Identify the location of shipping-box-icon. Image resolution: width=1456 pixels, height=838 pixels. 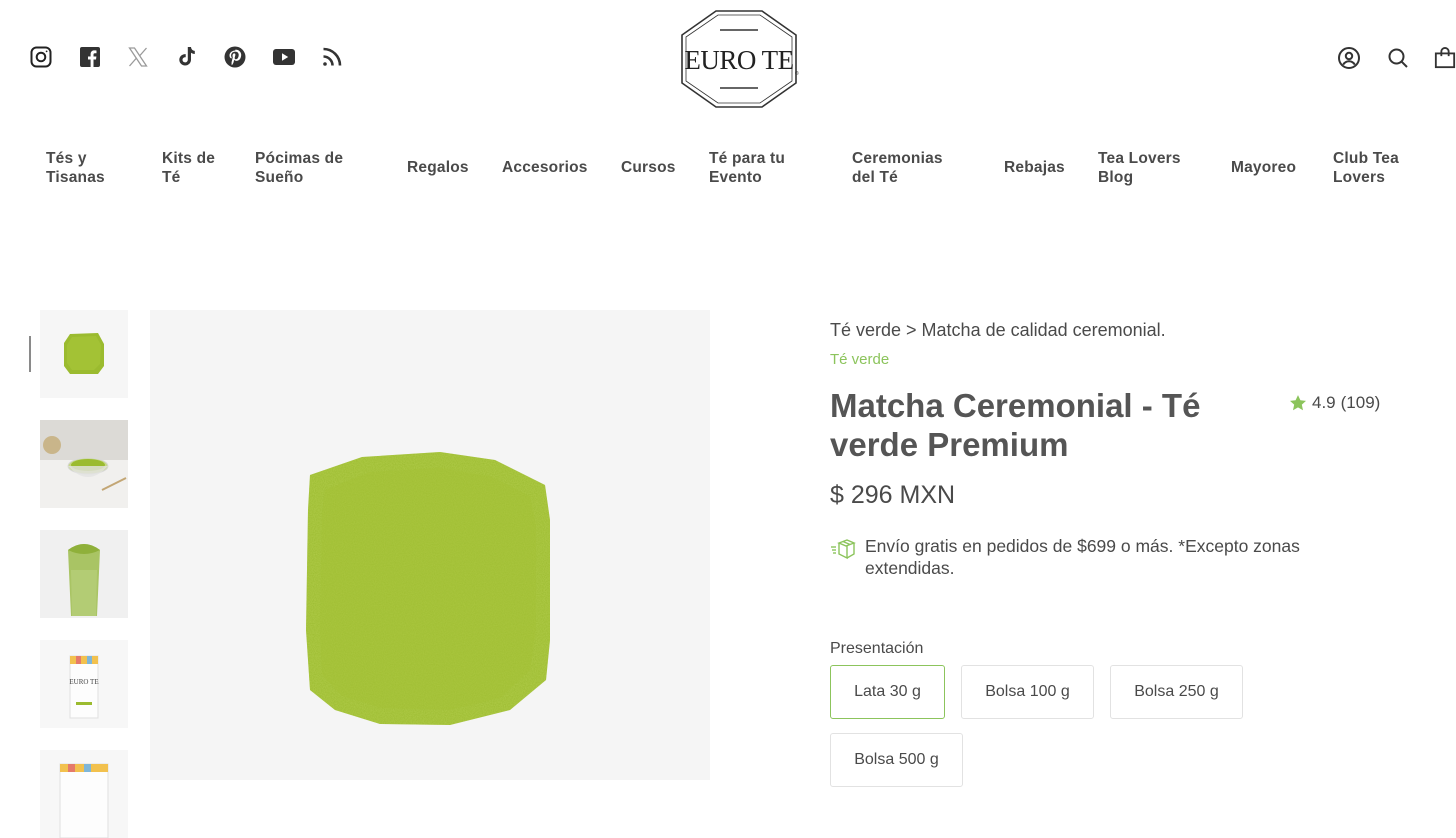
(843, 549).